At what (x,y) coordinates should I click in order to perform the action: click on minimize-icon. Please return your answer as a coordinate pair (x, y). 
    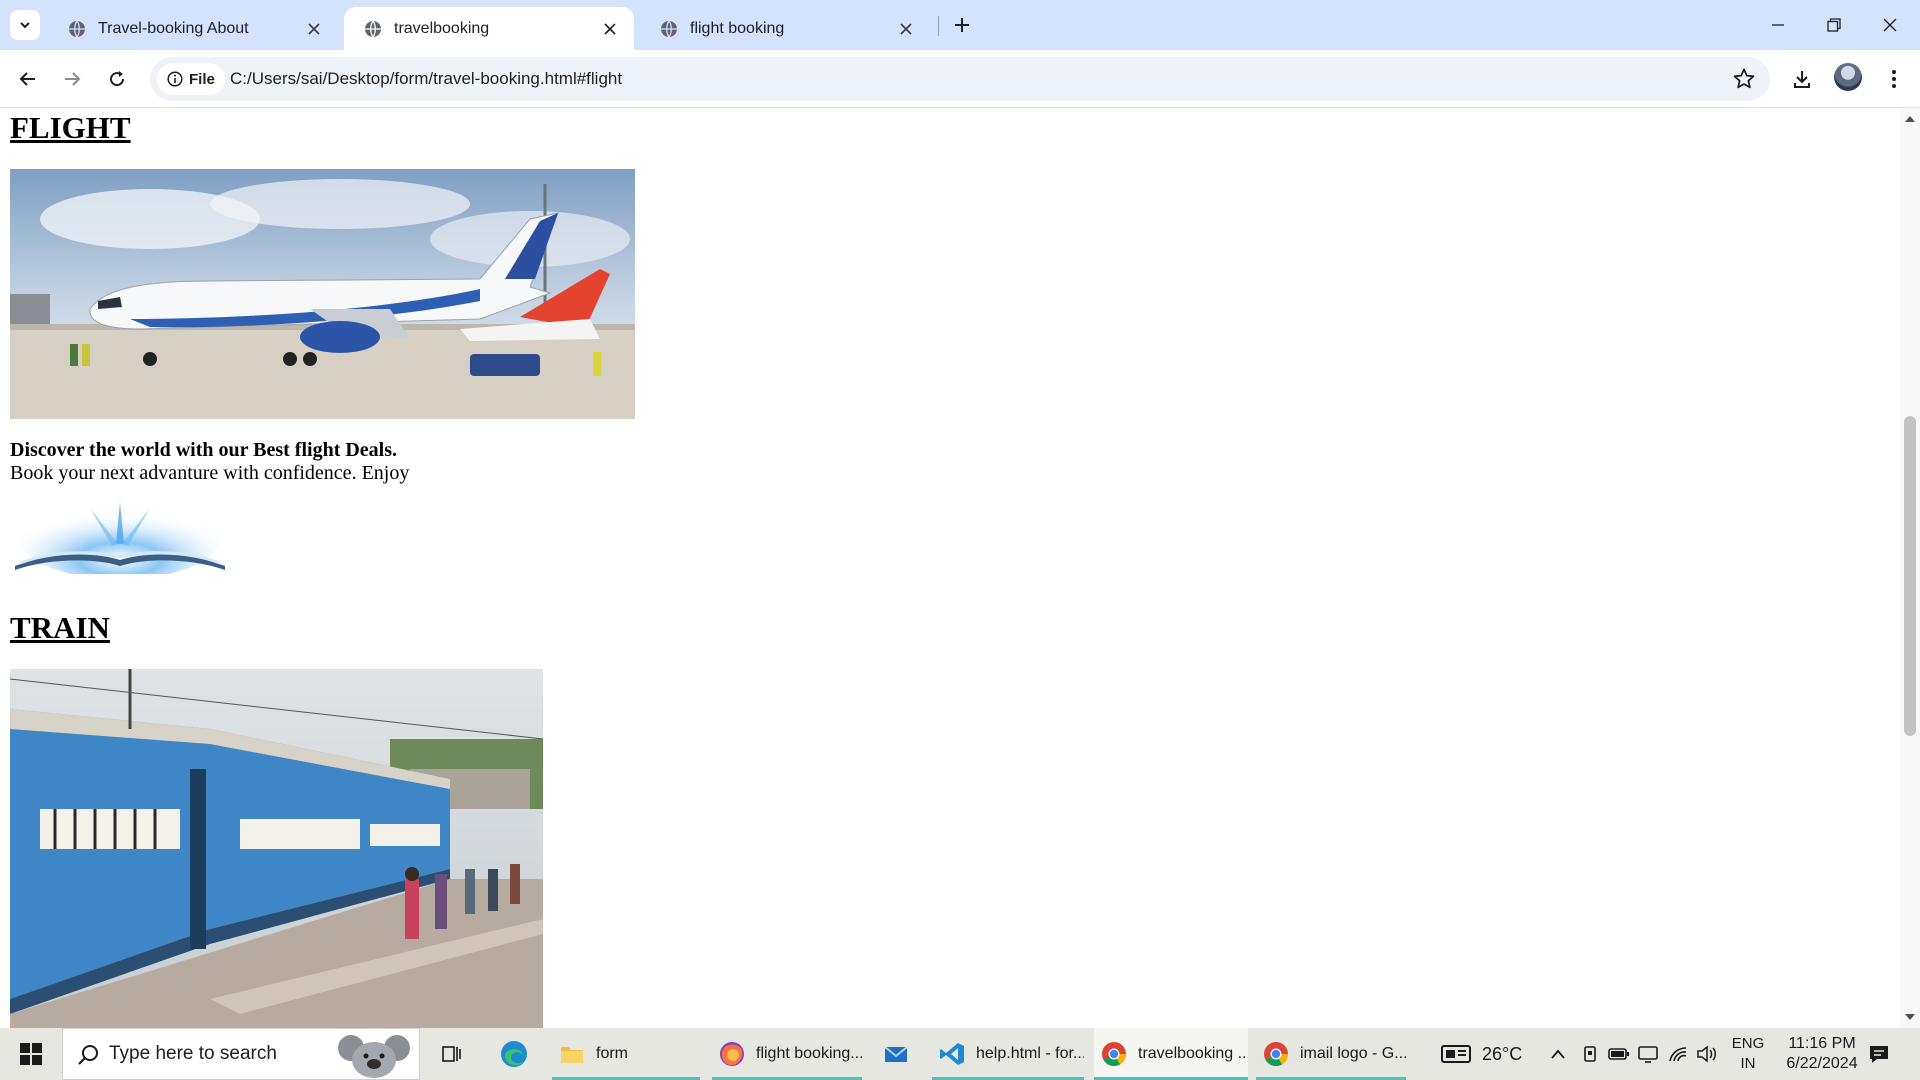
    Looking at the image, I should click on (1778, 25).